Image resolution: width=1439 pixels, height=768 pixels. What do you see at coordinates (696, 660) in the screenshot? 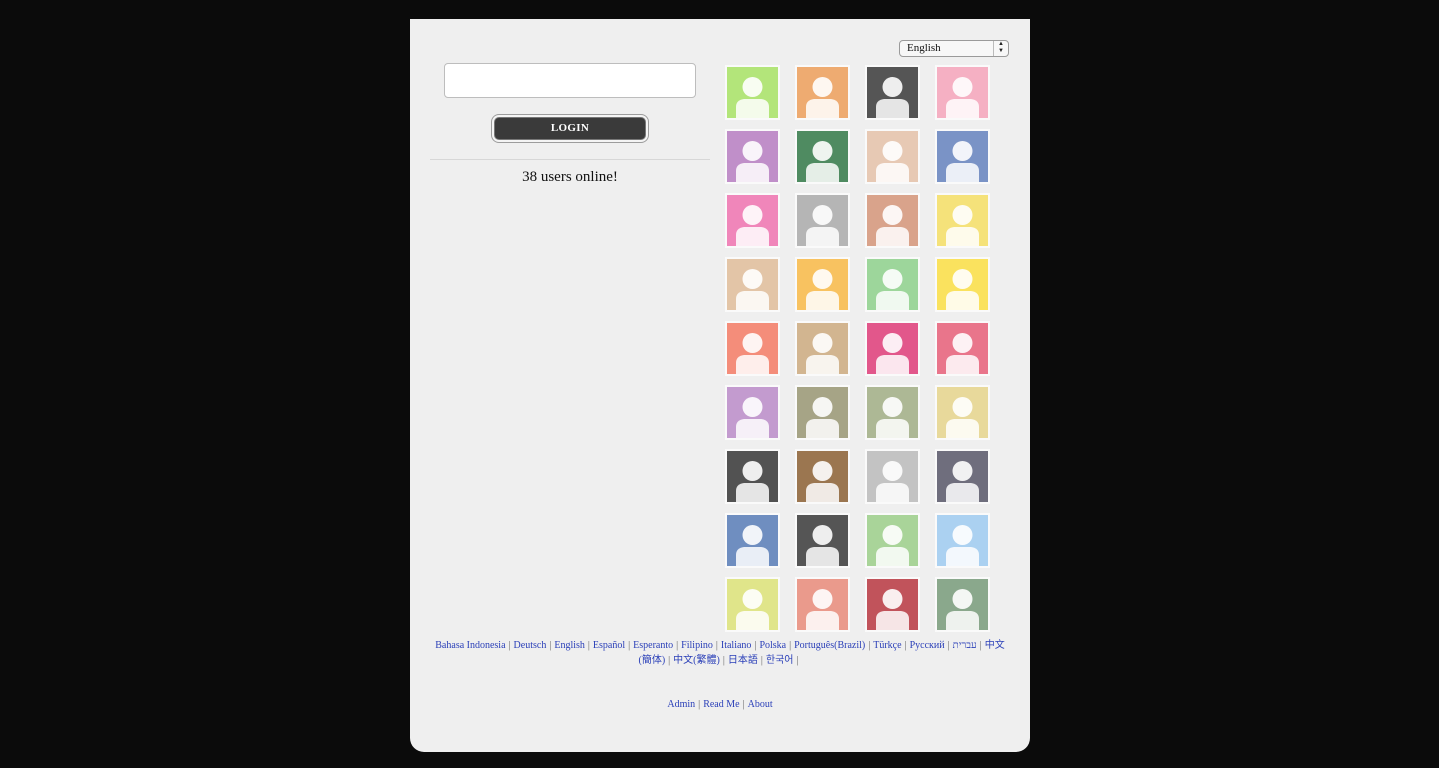
I see `language-link: 中文(繁體)` at bounding box center [696, 660].